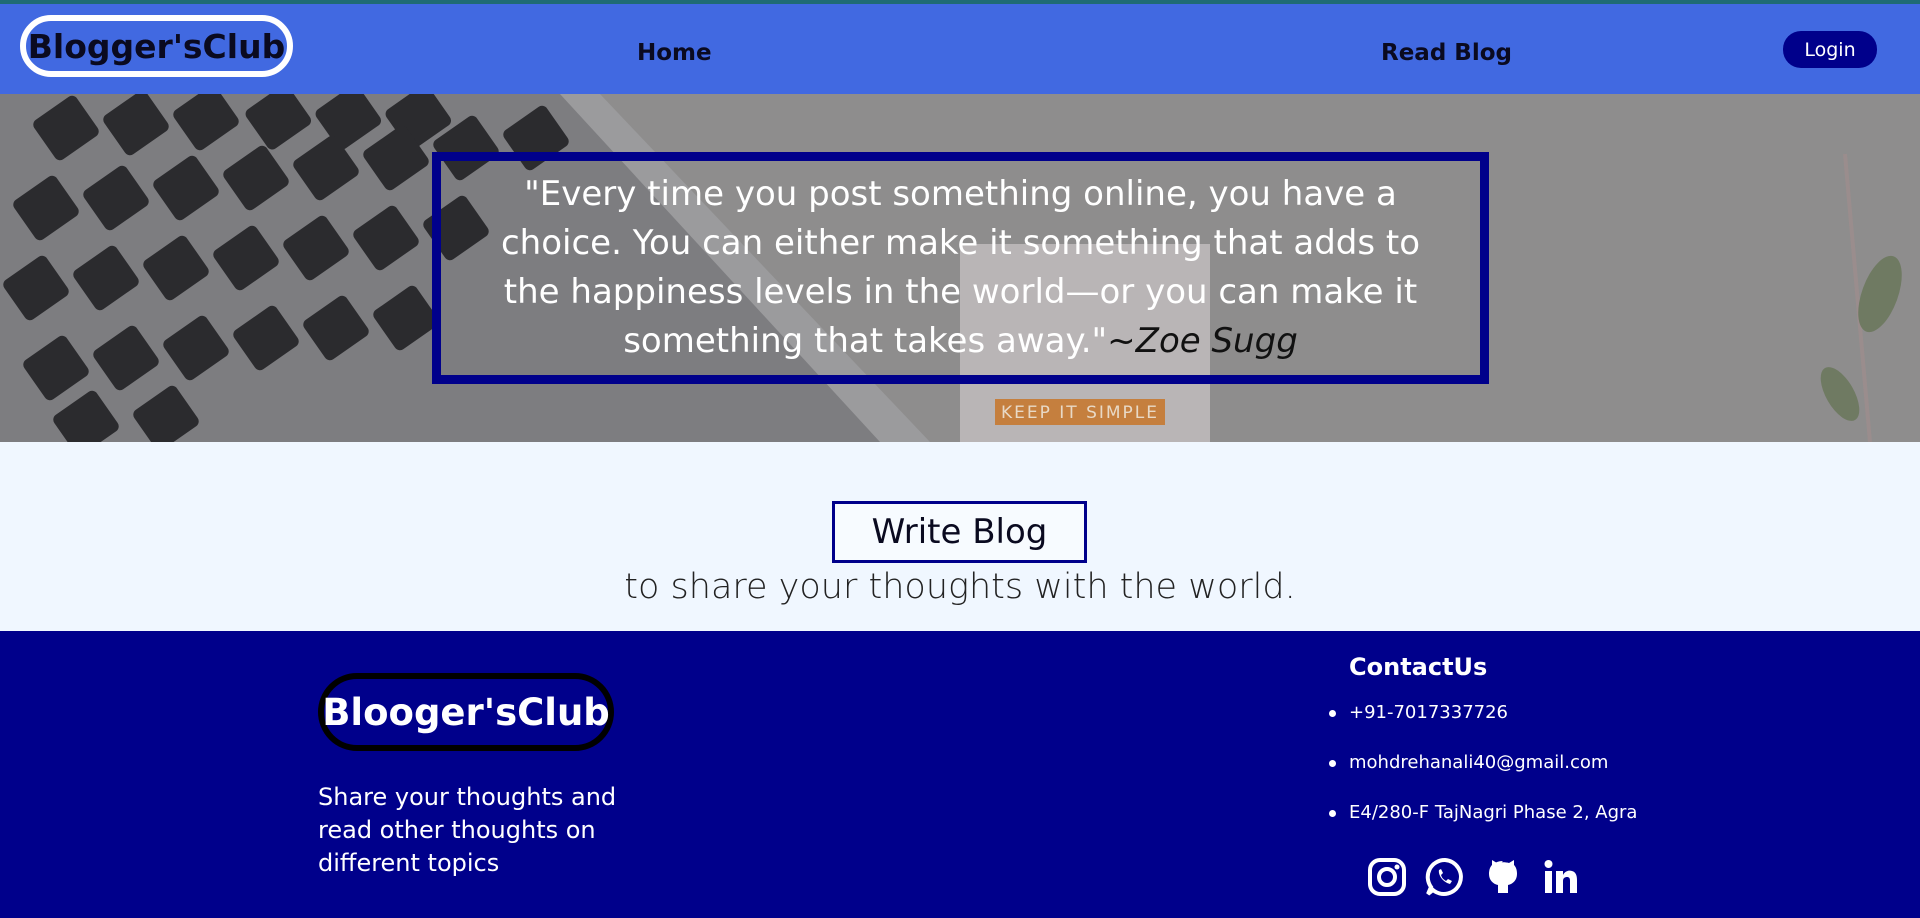  What do you see at coordinates (1474, 877) in the screenshot?
I see `social-links` at bounding box center [1474, 877].